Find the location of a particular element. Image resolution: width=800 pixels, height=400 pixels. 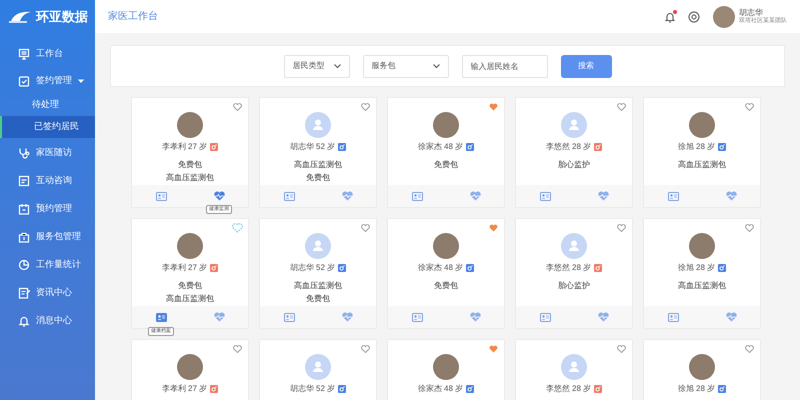

resident-name: 徐家杰 48 岁 is located at coordinates (441, 147).